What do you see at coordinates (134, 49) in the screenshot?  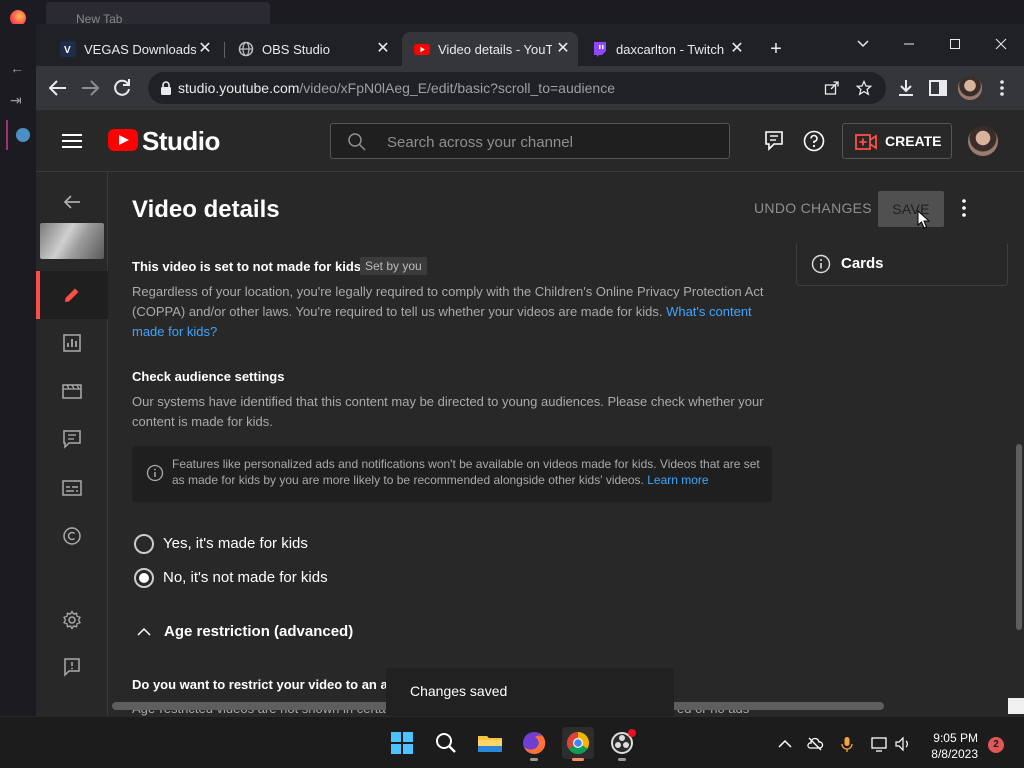 I see `tab-vegas-downloads: V VEGAS Downloads | D ✕` at bounding box center [134, 49].